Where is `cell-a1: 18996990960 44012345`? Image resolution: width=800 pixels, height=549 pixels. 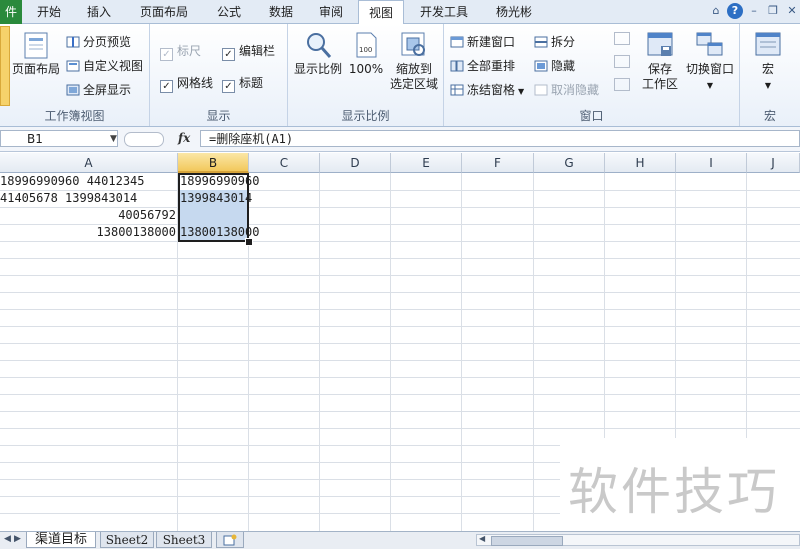
cell-a1: 18996990960 44012345 is located at coordinates (88, 181).